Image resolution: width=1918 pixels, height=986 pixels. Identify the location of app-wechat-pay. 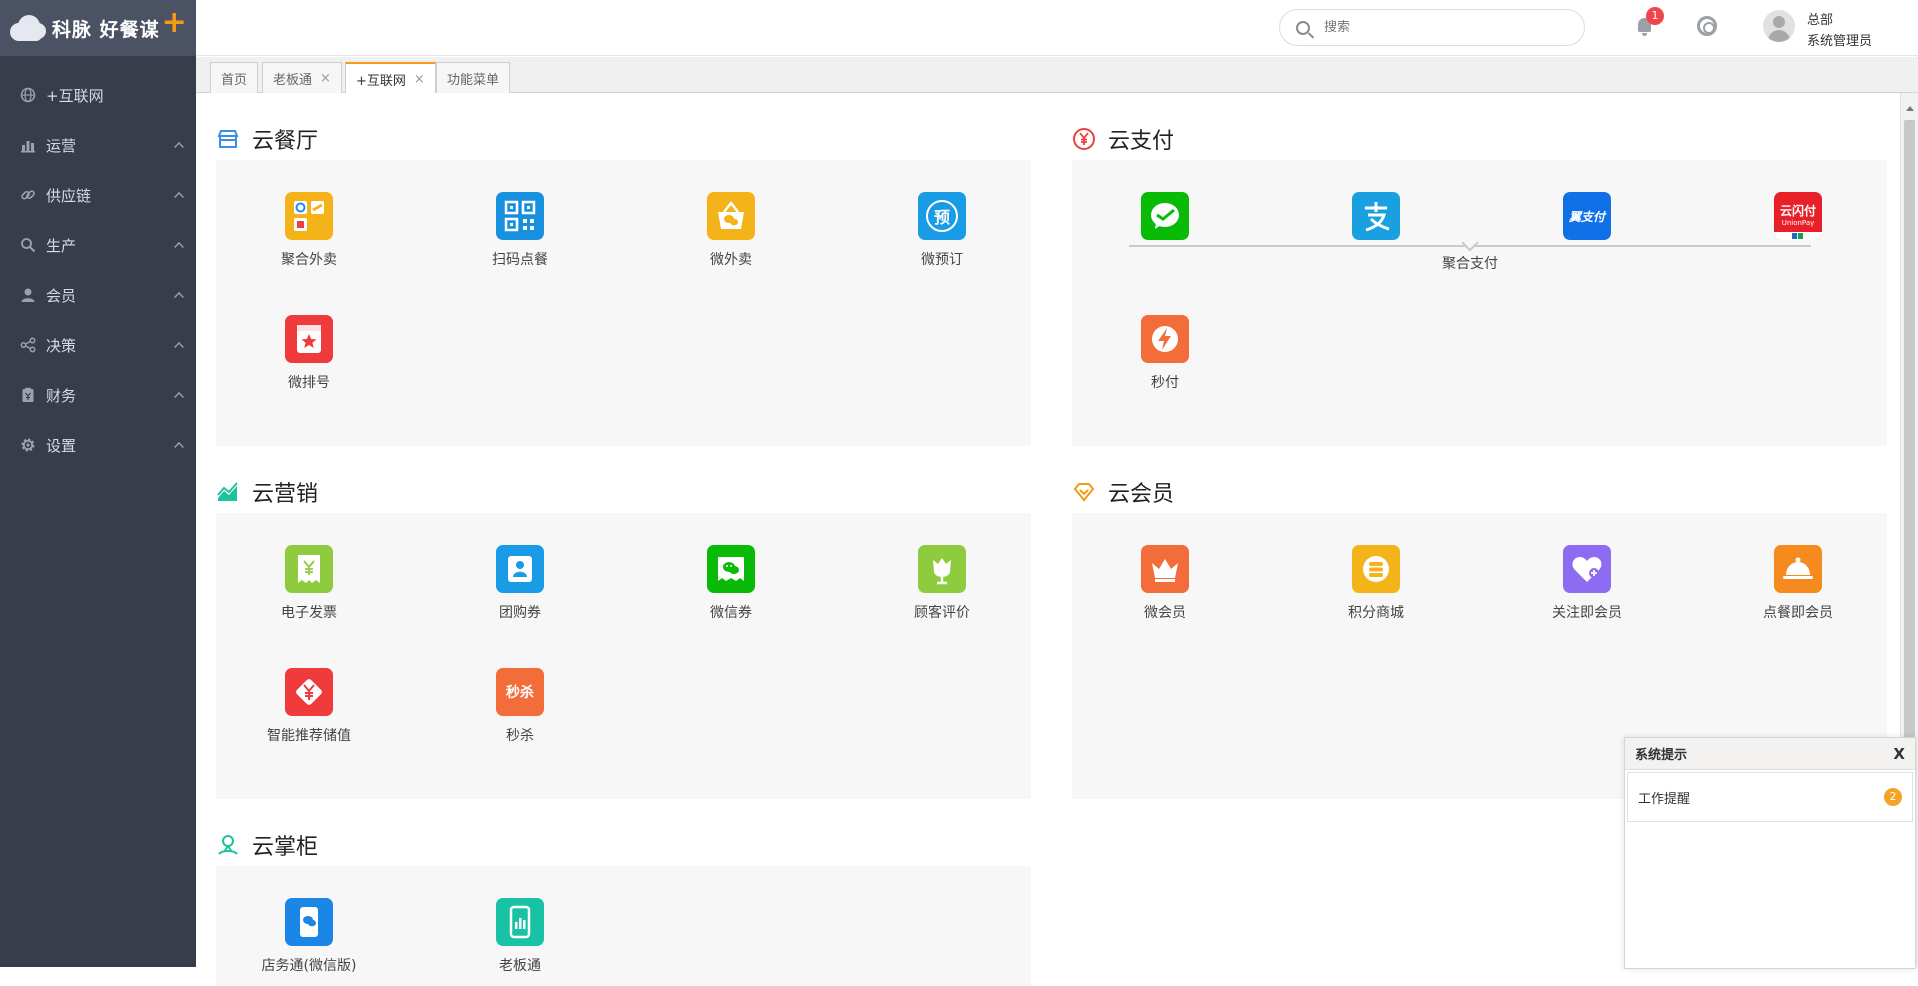
(1165, 216).